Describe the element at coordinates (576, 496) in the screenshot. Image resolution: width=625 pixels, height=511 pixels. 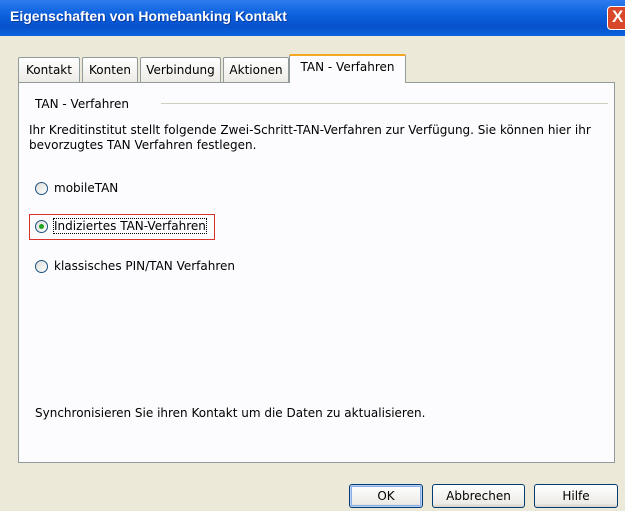
I see `help-button: Hilfe` at that location.